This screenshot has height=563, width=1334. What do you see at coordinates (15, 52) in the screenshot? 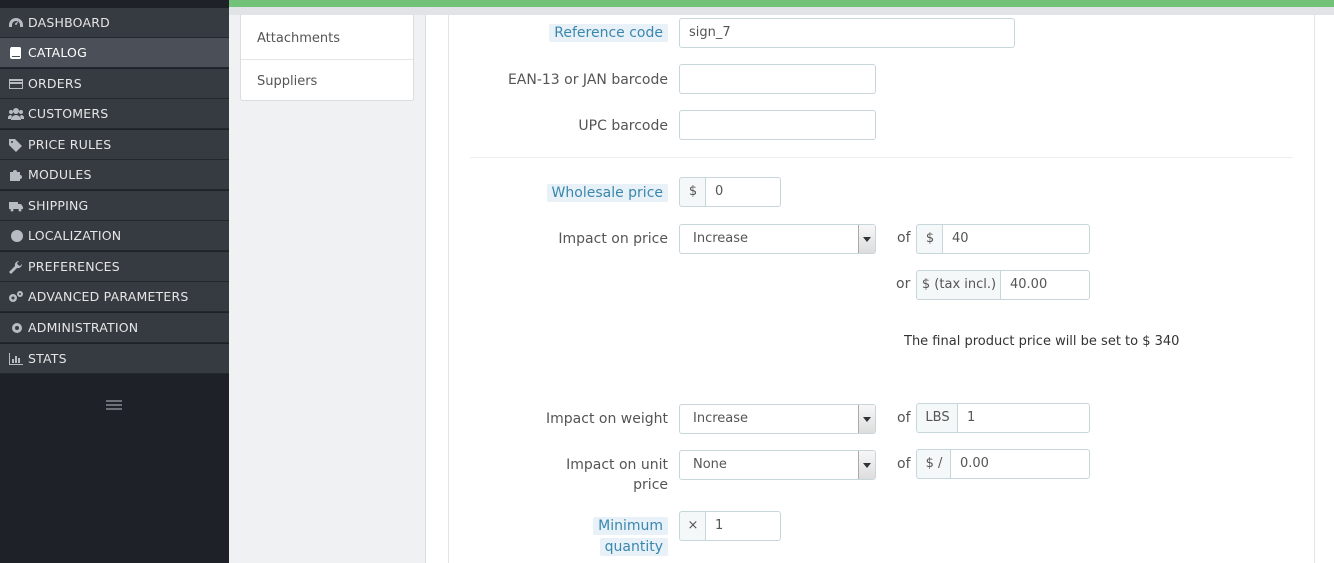
I see `book-icon` at bounding box center [15, 52].